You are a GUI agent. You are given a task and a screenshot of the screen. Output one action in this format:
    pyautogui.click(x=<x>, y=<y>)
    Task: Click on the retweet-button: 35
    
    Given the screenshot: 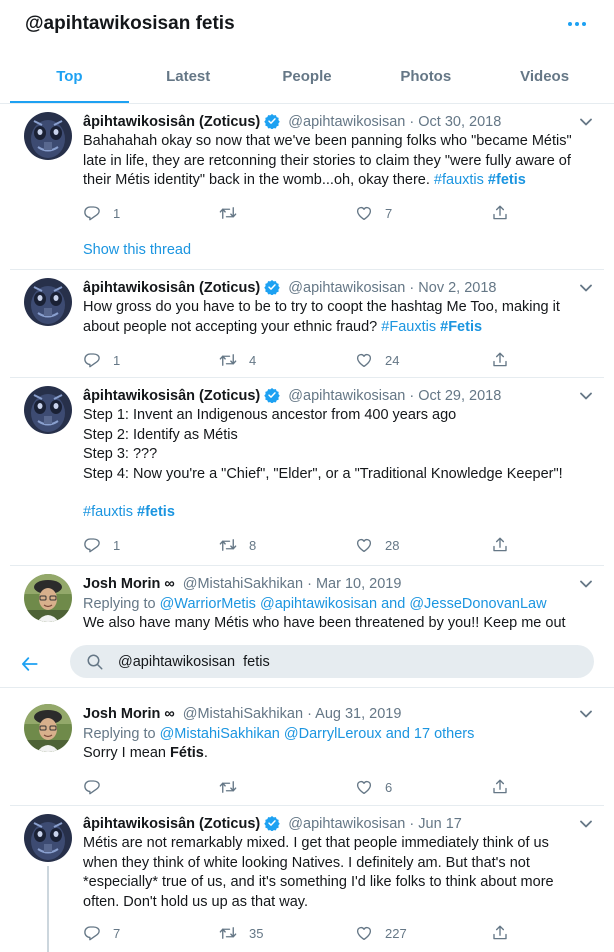 What is the action you would take?
    pyautogui.click(x=241, y=933)
    